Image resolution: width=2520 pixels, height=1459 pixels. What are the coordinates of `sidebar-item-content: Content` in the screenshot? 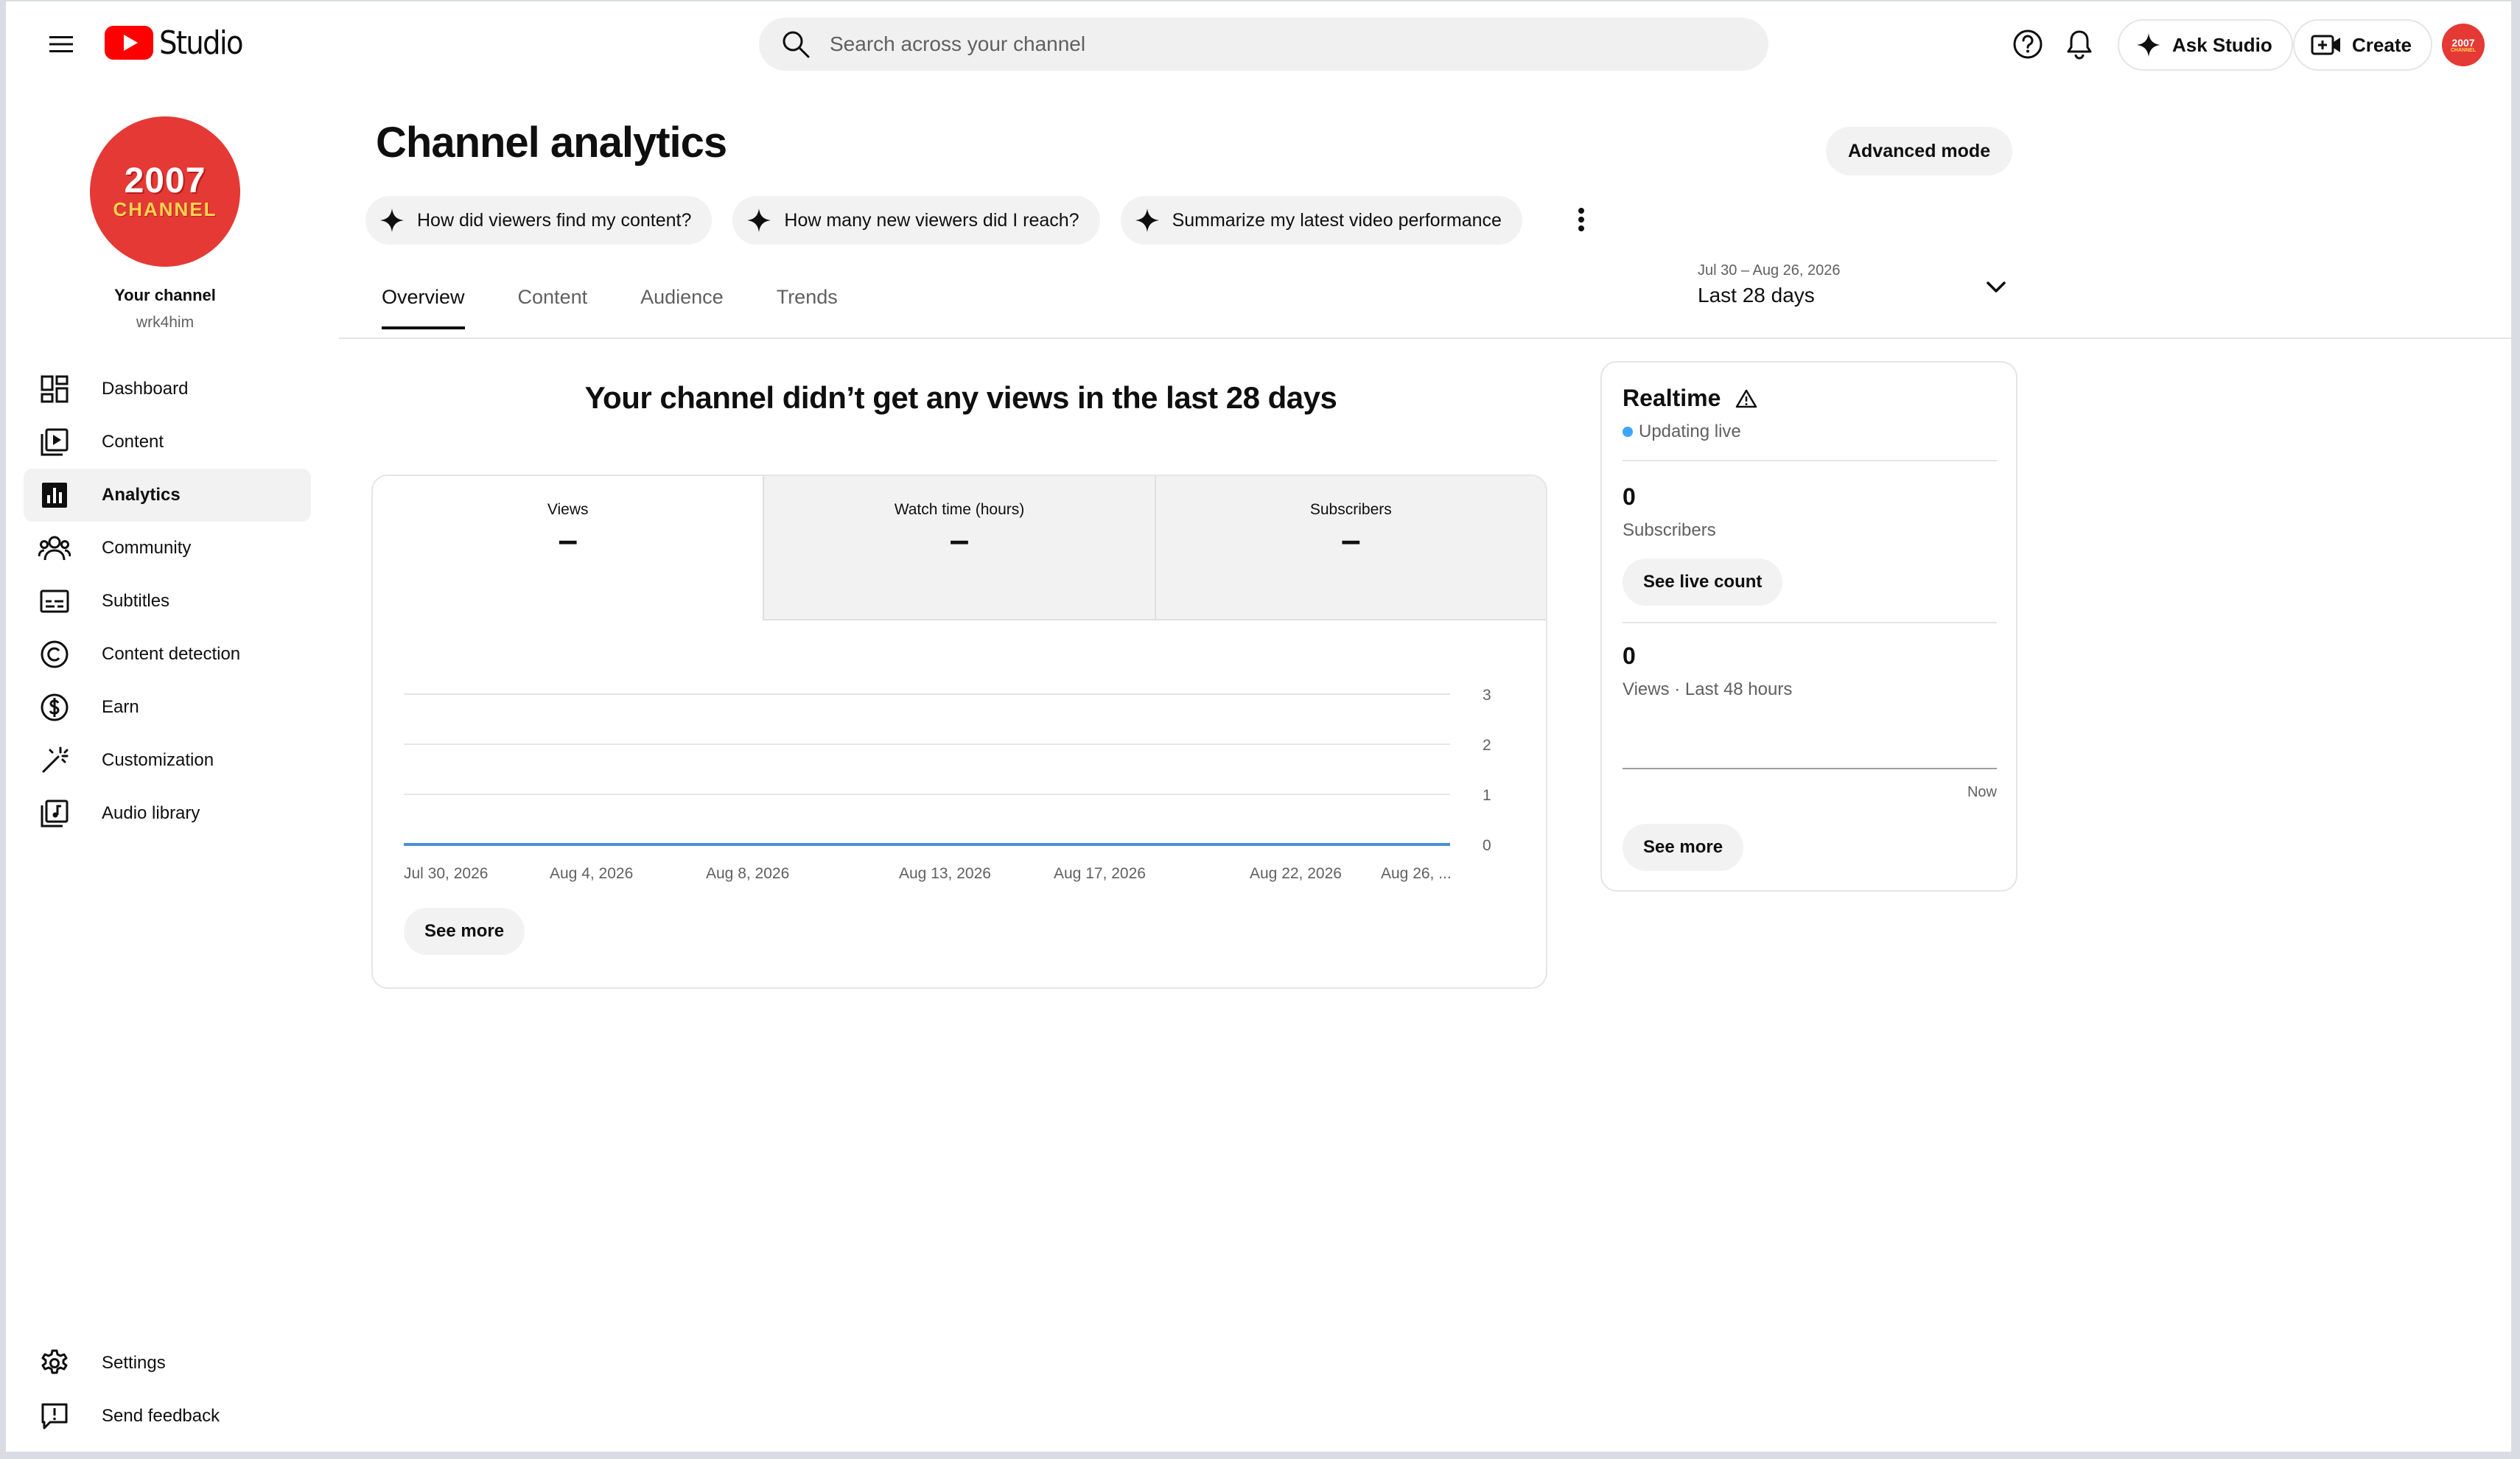 It's located at (167, 442).